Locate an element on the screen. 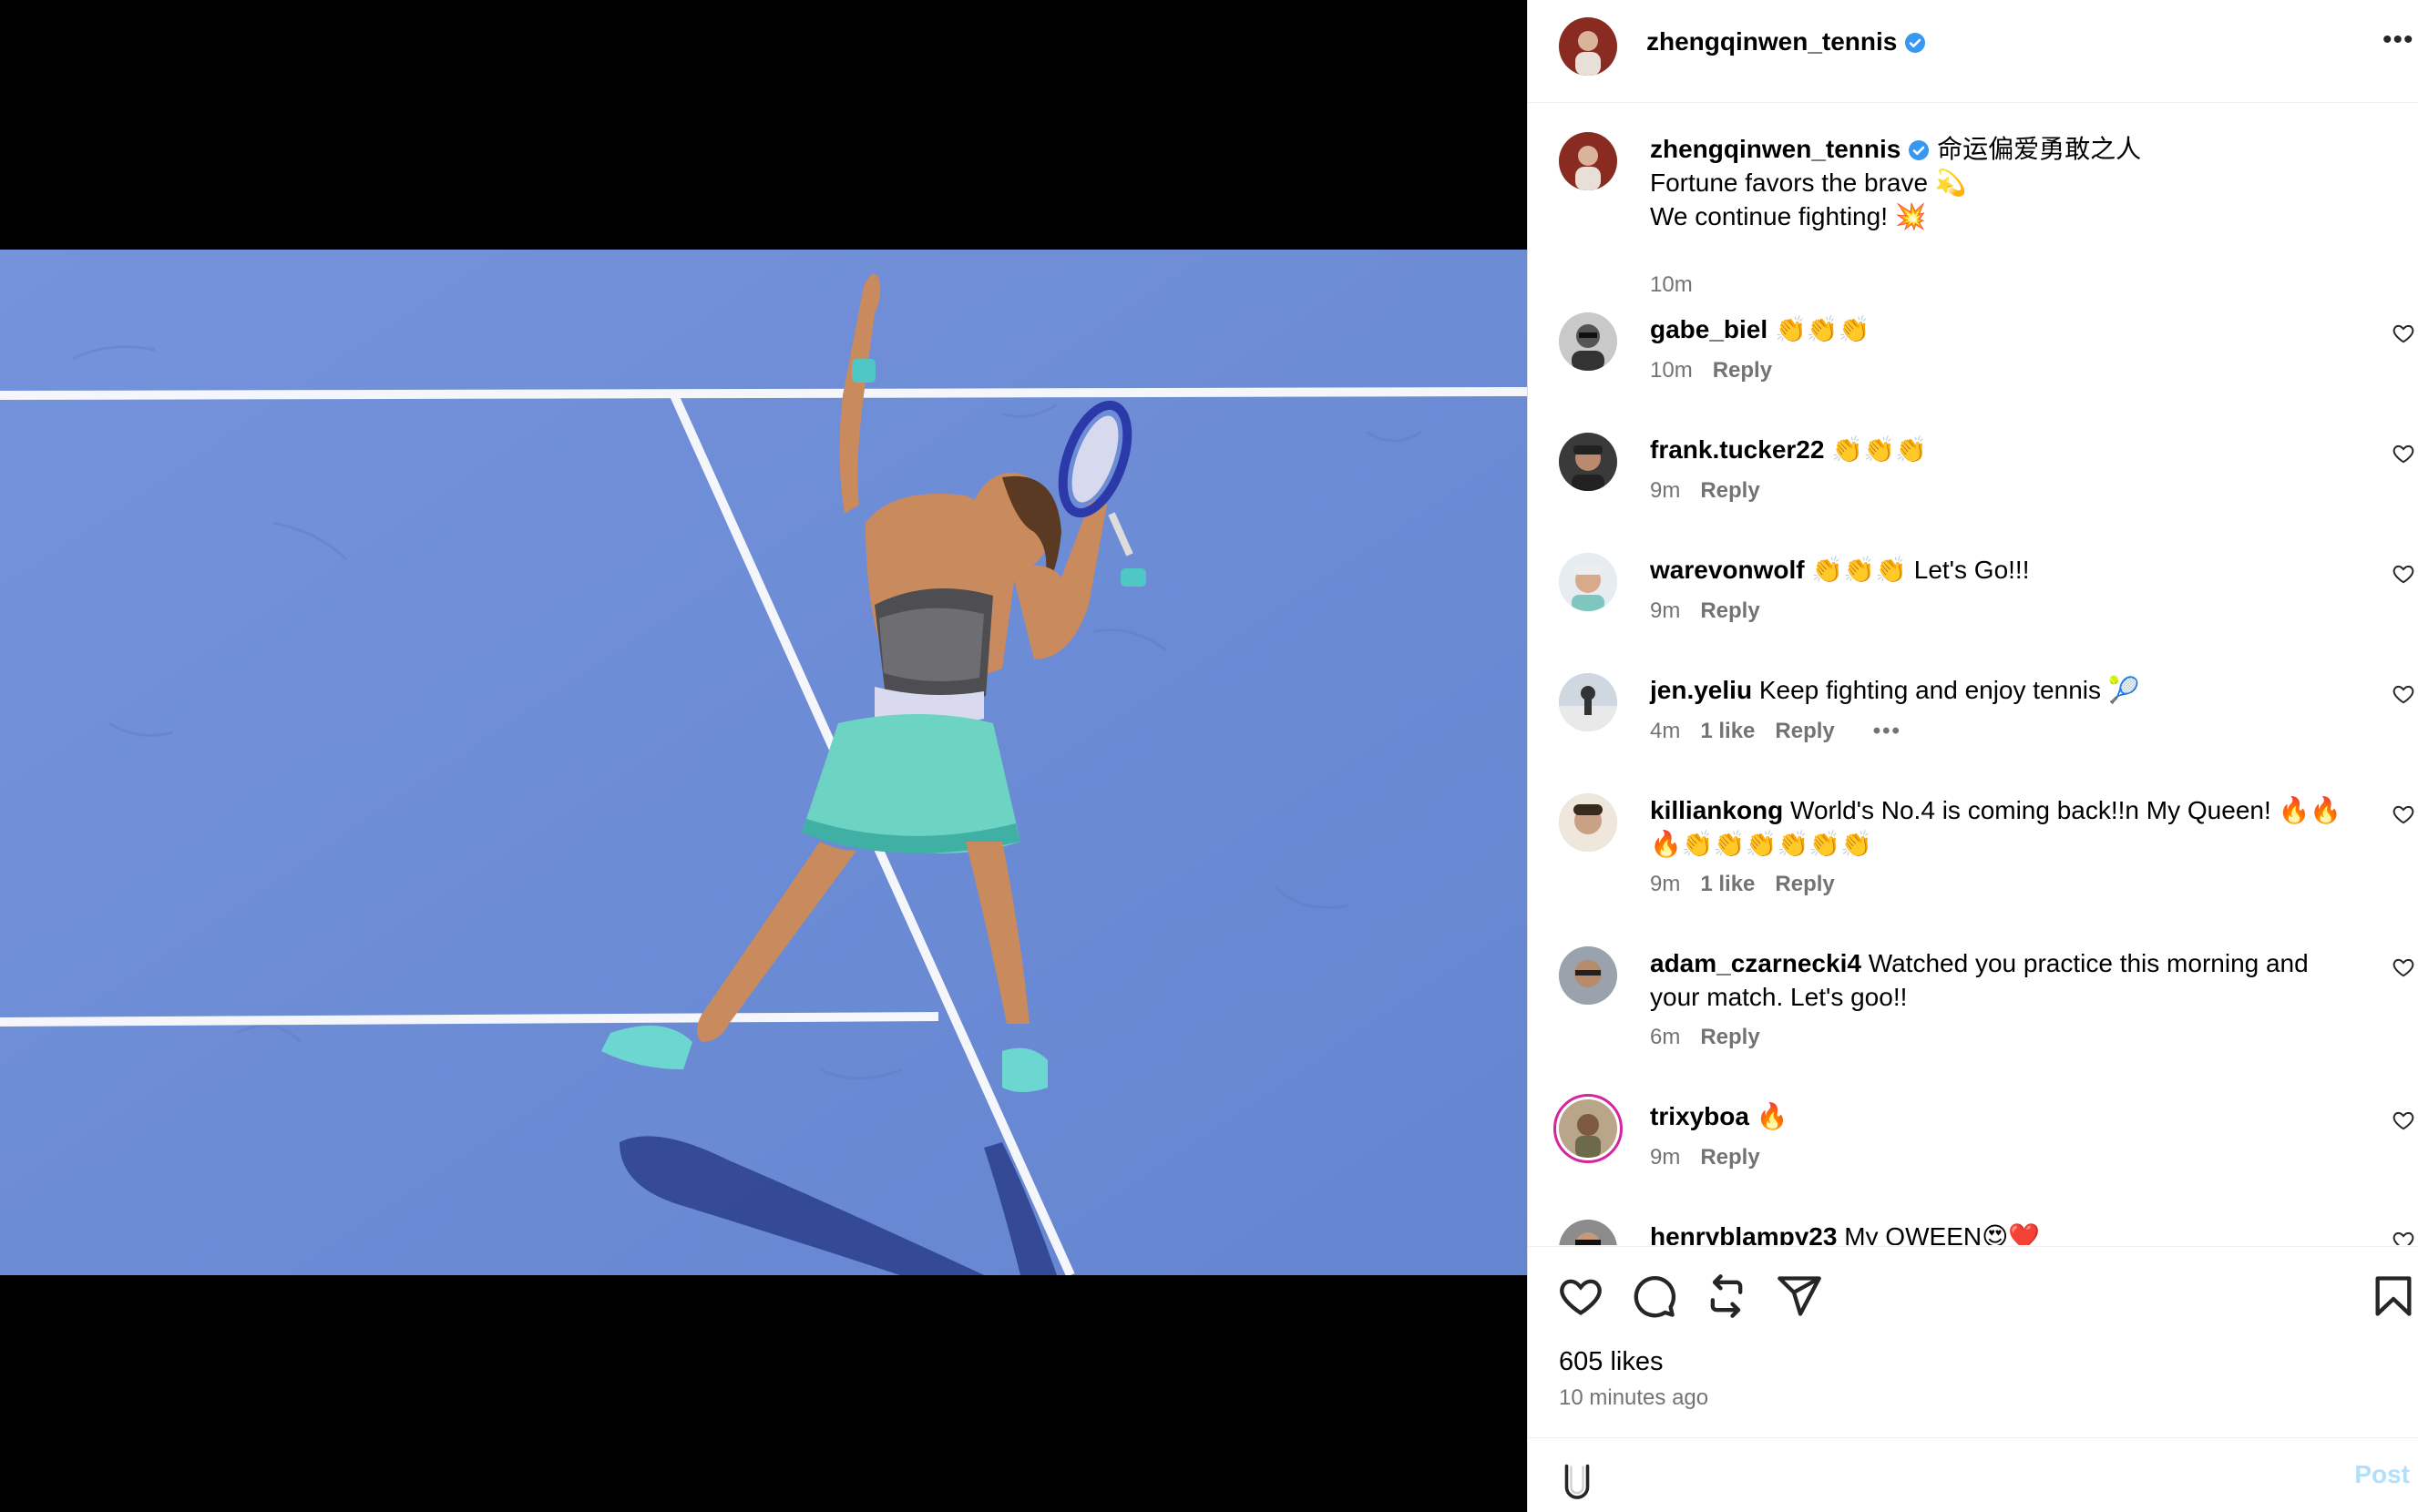 The height and width of the screenshot is (1512, 2418). heart-icon is located at coordinates (1581, 1296).